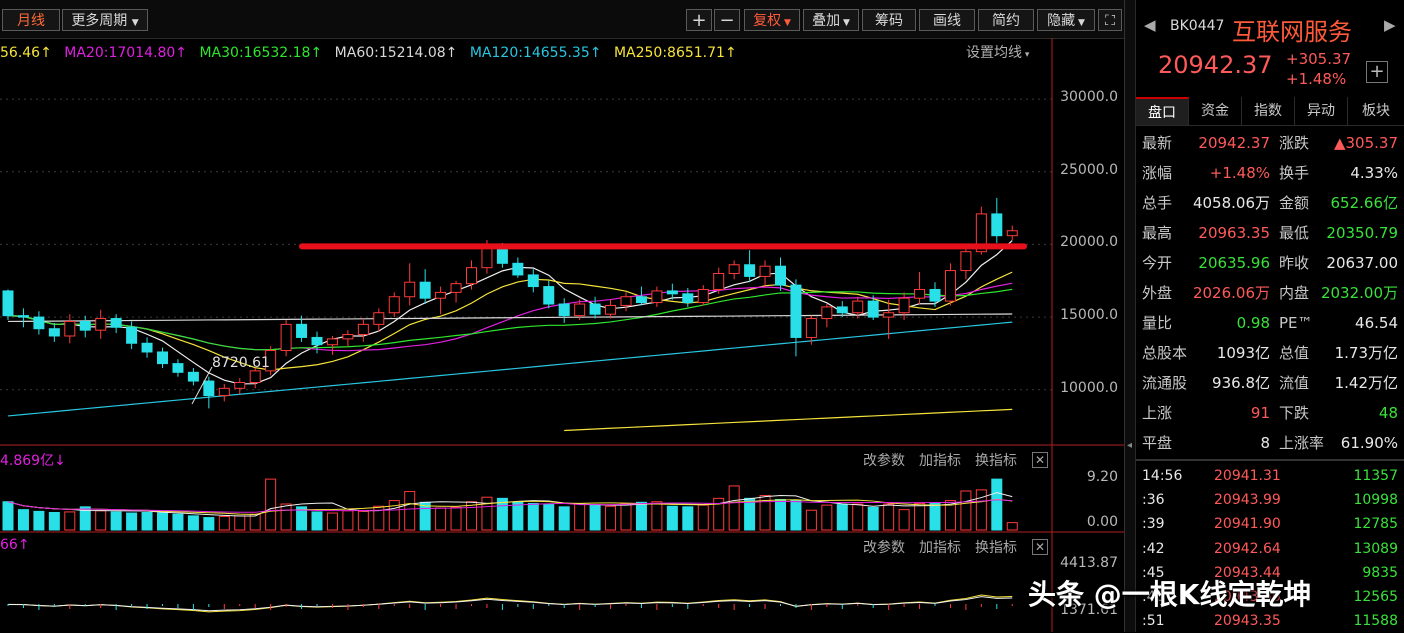 The image size is (1404, 633). What do you see at coordinates (1215, 111) in the screenshot?
I see `tab-funds: 资金` at bounding box center [1215, 111].